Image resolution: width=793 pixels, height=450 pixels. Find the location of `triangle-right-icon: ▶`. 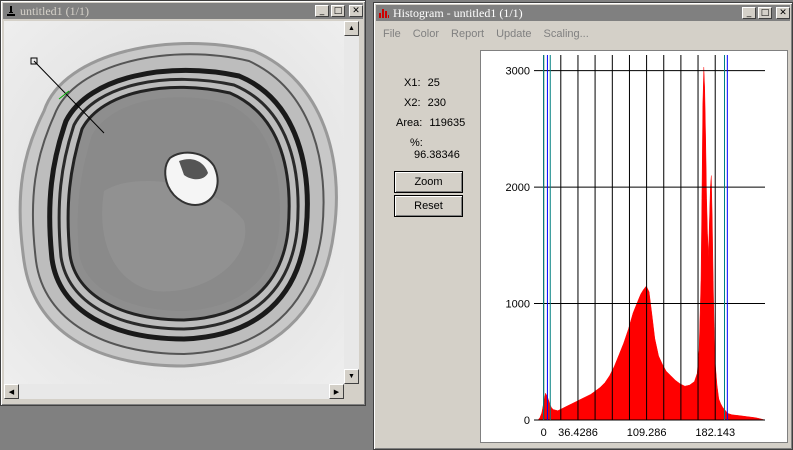

triangle-right-icon: ▶ is located at coordinates (336, 392).